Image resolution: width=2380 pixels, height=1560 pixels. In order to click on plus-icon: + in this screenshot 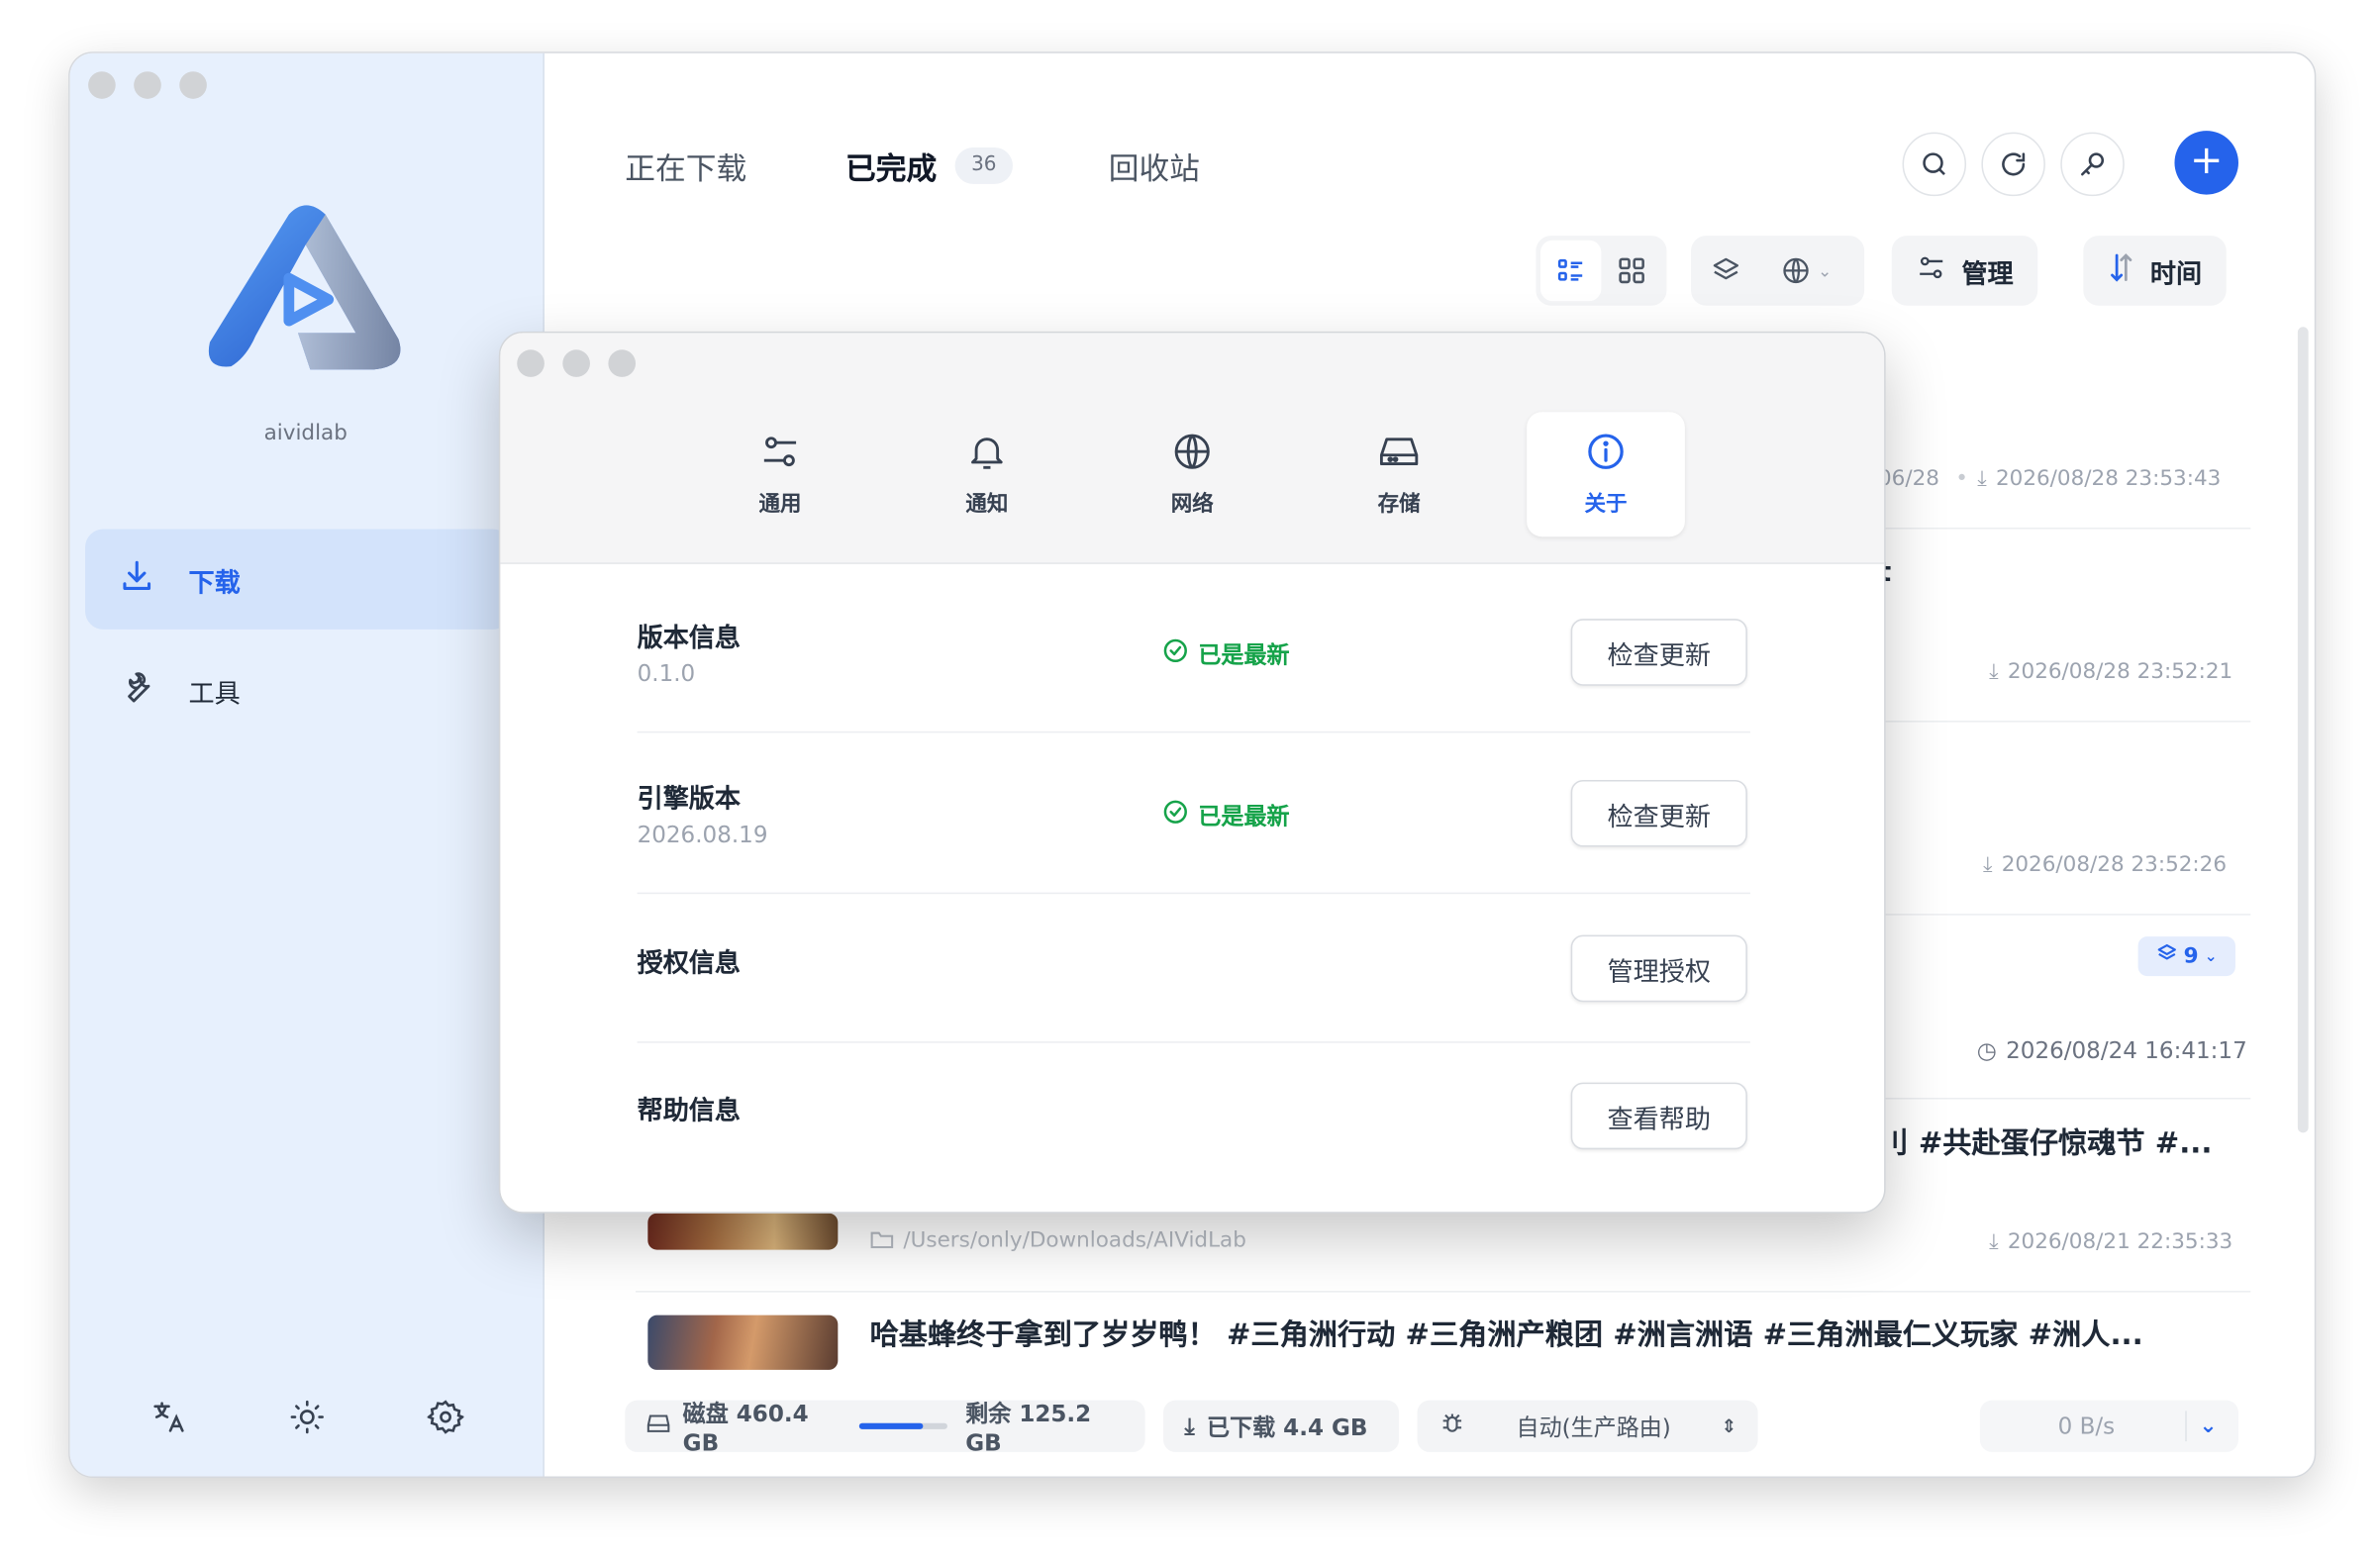, I will do `click(2206, 161)`.